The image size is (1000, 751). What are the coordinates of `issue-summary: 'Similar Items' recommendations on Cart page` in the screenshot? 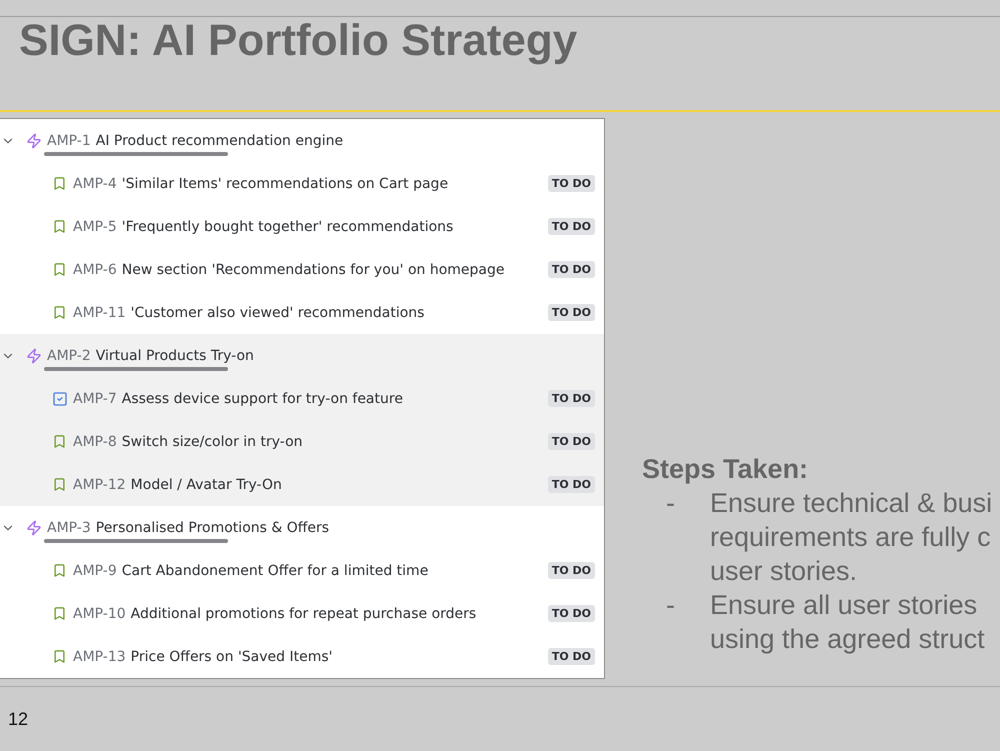 It's located at (285, 184).